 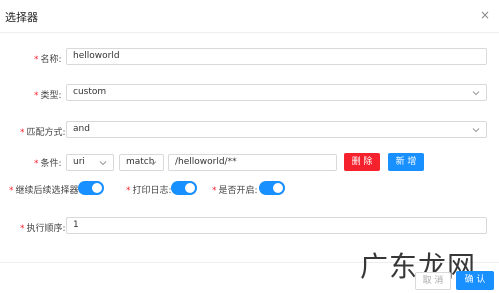 What do you see at coordinates (141, 162) in the screenshot?
I see `condition-operator-select: match` at bounding box center [141, 162].